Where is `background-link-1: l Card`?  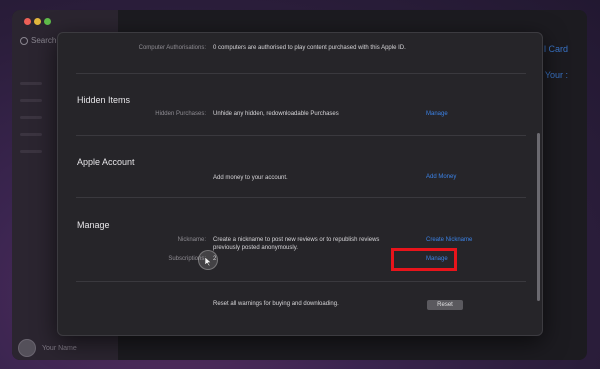 background-link-1: l Card is located at coordinates (556, 49).